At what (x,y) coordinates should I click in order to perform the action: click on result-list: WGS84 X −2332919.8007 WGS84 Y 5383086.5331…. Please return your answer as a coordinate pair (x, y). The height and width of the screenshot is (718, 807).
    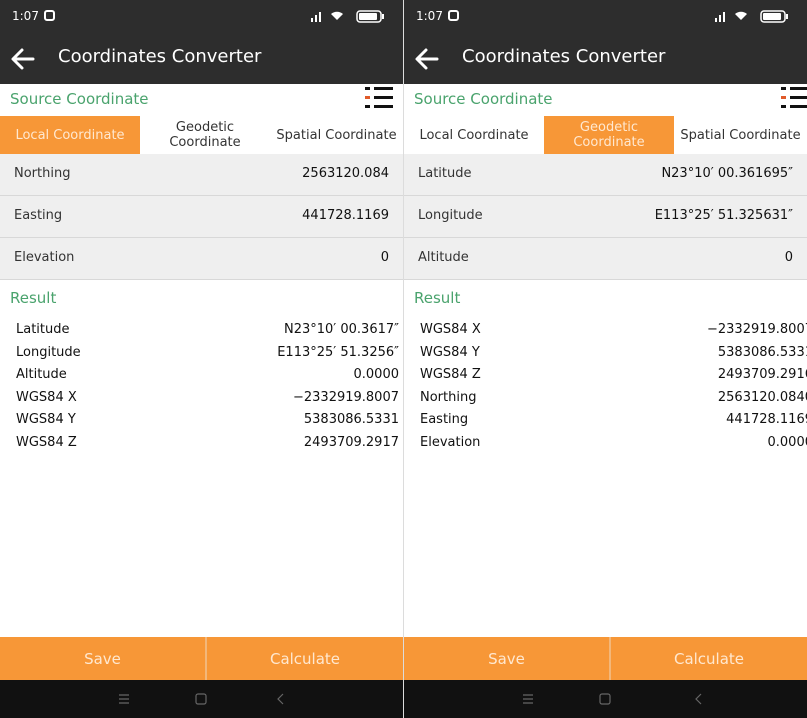
    Looking at the image, I should click on (605, 387).